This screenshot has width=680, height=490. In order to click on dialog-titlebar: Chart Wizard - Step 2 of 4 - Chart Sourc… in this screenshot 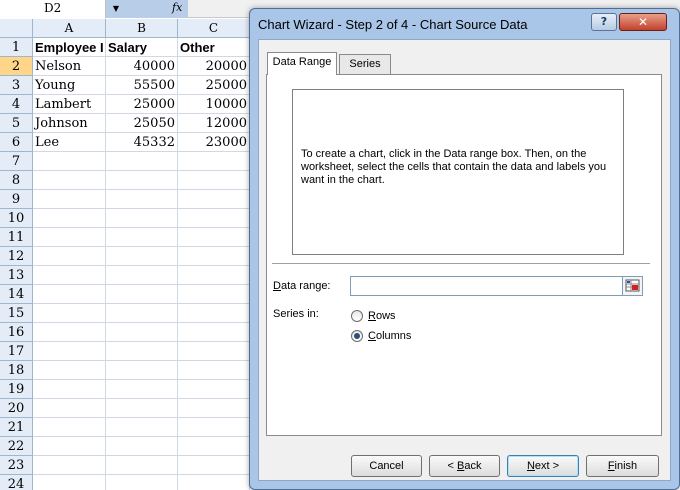, I will do `click(464, 24)`.